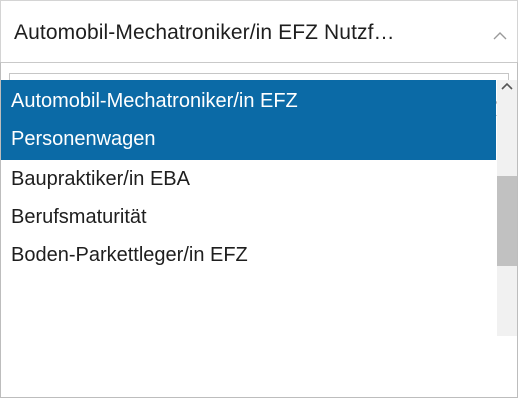 The image size is (518, 398). What do you see at coordinates (83, 139) in the screenshot?
I see `option-label-continued: Personenwagen` at bounding box center [83, 139].